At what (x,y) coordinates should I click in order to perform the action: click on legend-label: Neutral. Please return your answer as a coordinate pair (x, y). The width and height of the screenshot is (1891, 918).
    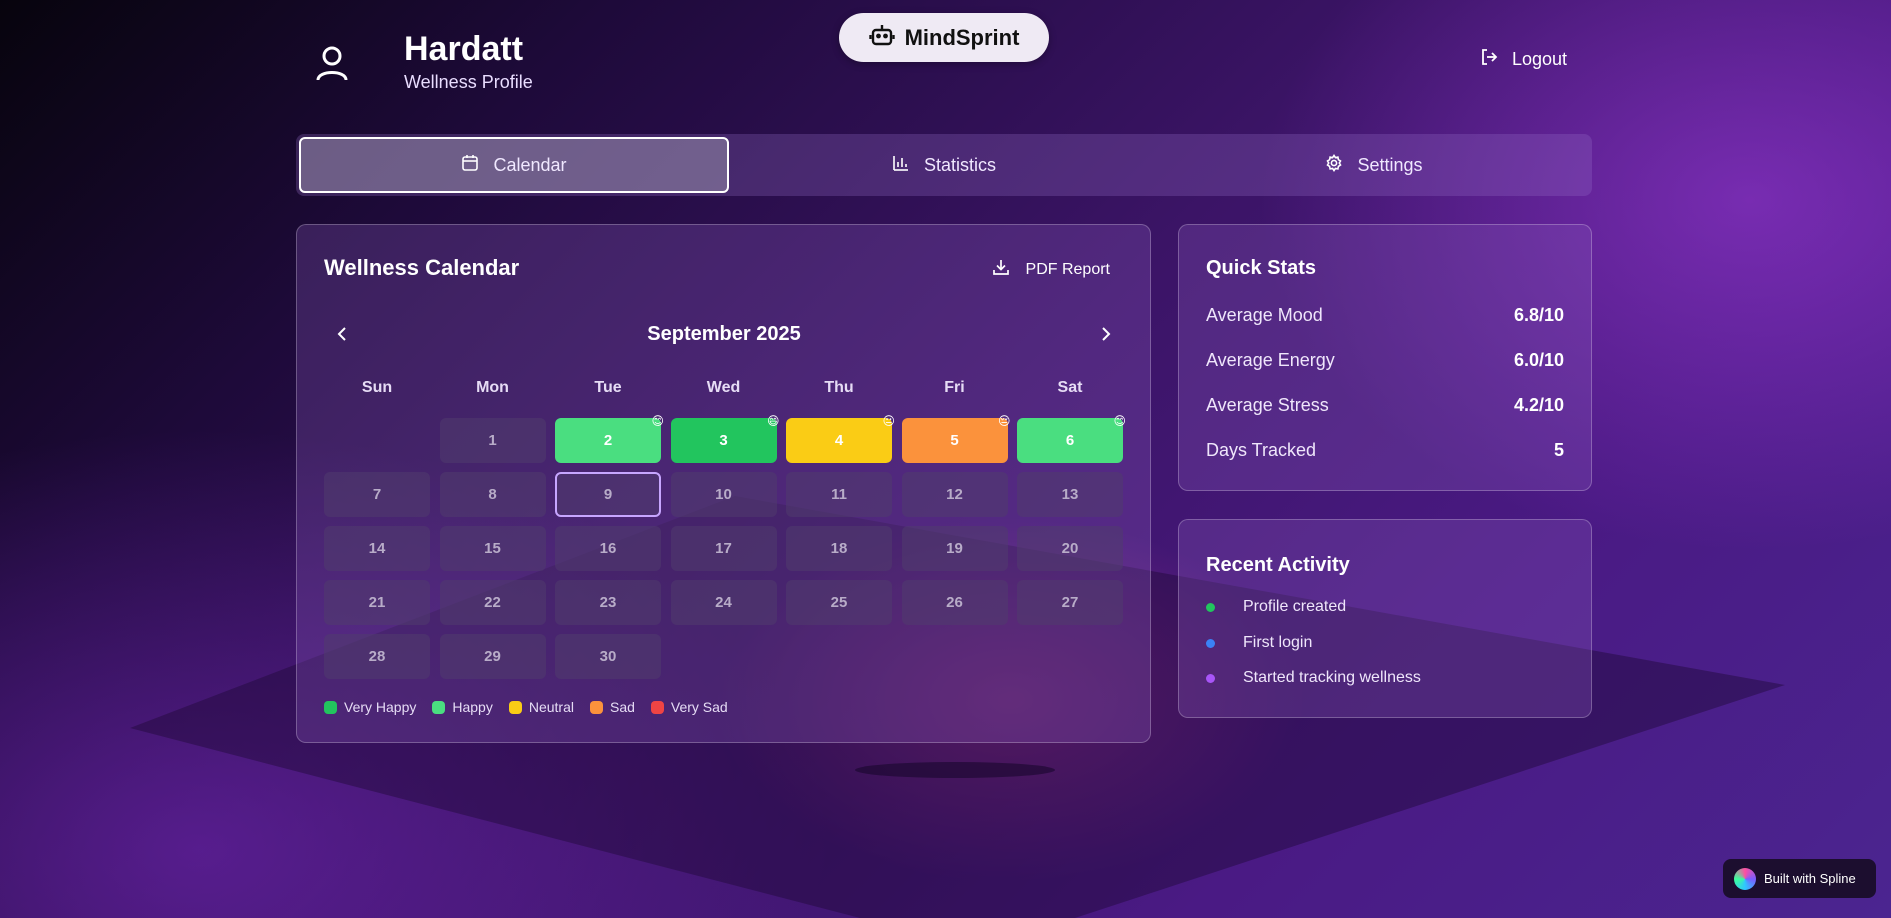
    Looking at the image, I should click on (551, 707).